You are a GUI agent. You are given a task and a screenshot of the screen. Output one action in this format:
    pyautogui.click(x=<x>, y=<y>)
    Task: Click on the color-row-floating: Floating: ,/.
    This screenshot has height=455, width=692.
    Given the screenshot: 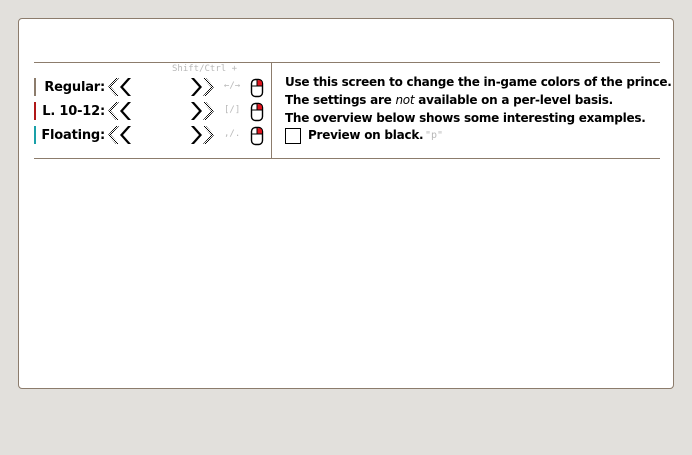 What is the action you would take?
    pyautogui.click(x=152, y=136)
    